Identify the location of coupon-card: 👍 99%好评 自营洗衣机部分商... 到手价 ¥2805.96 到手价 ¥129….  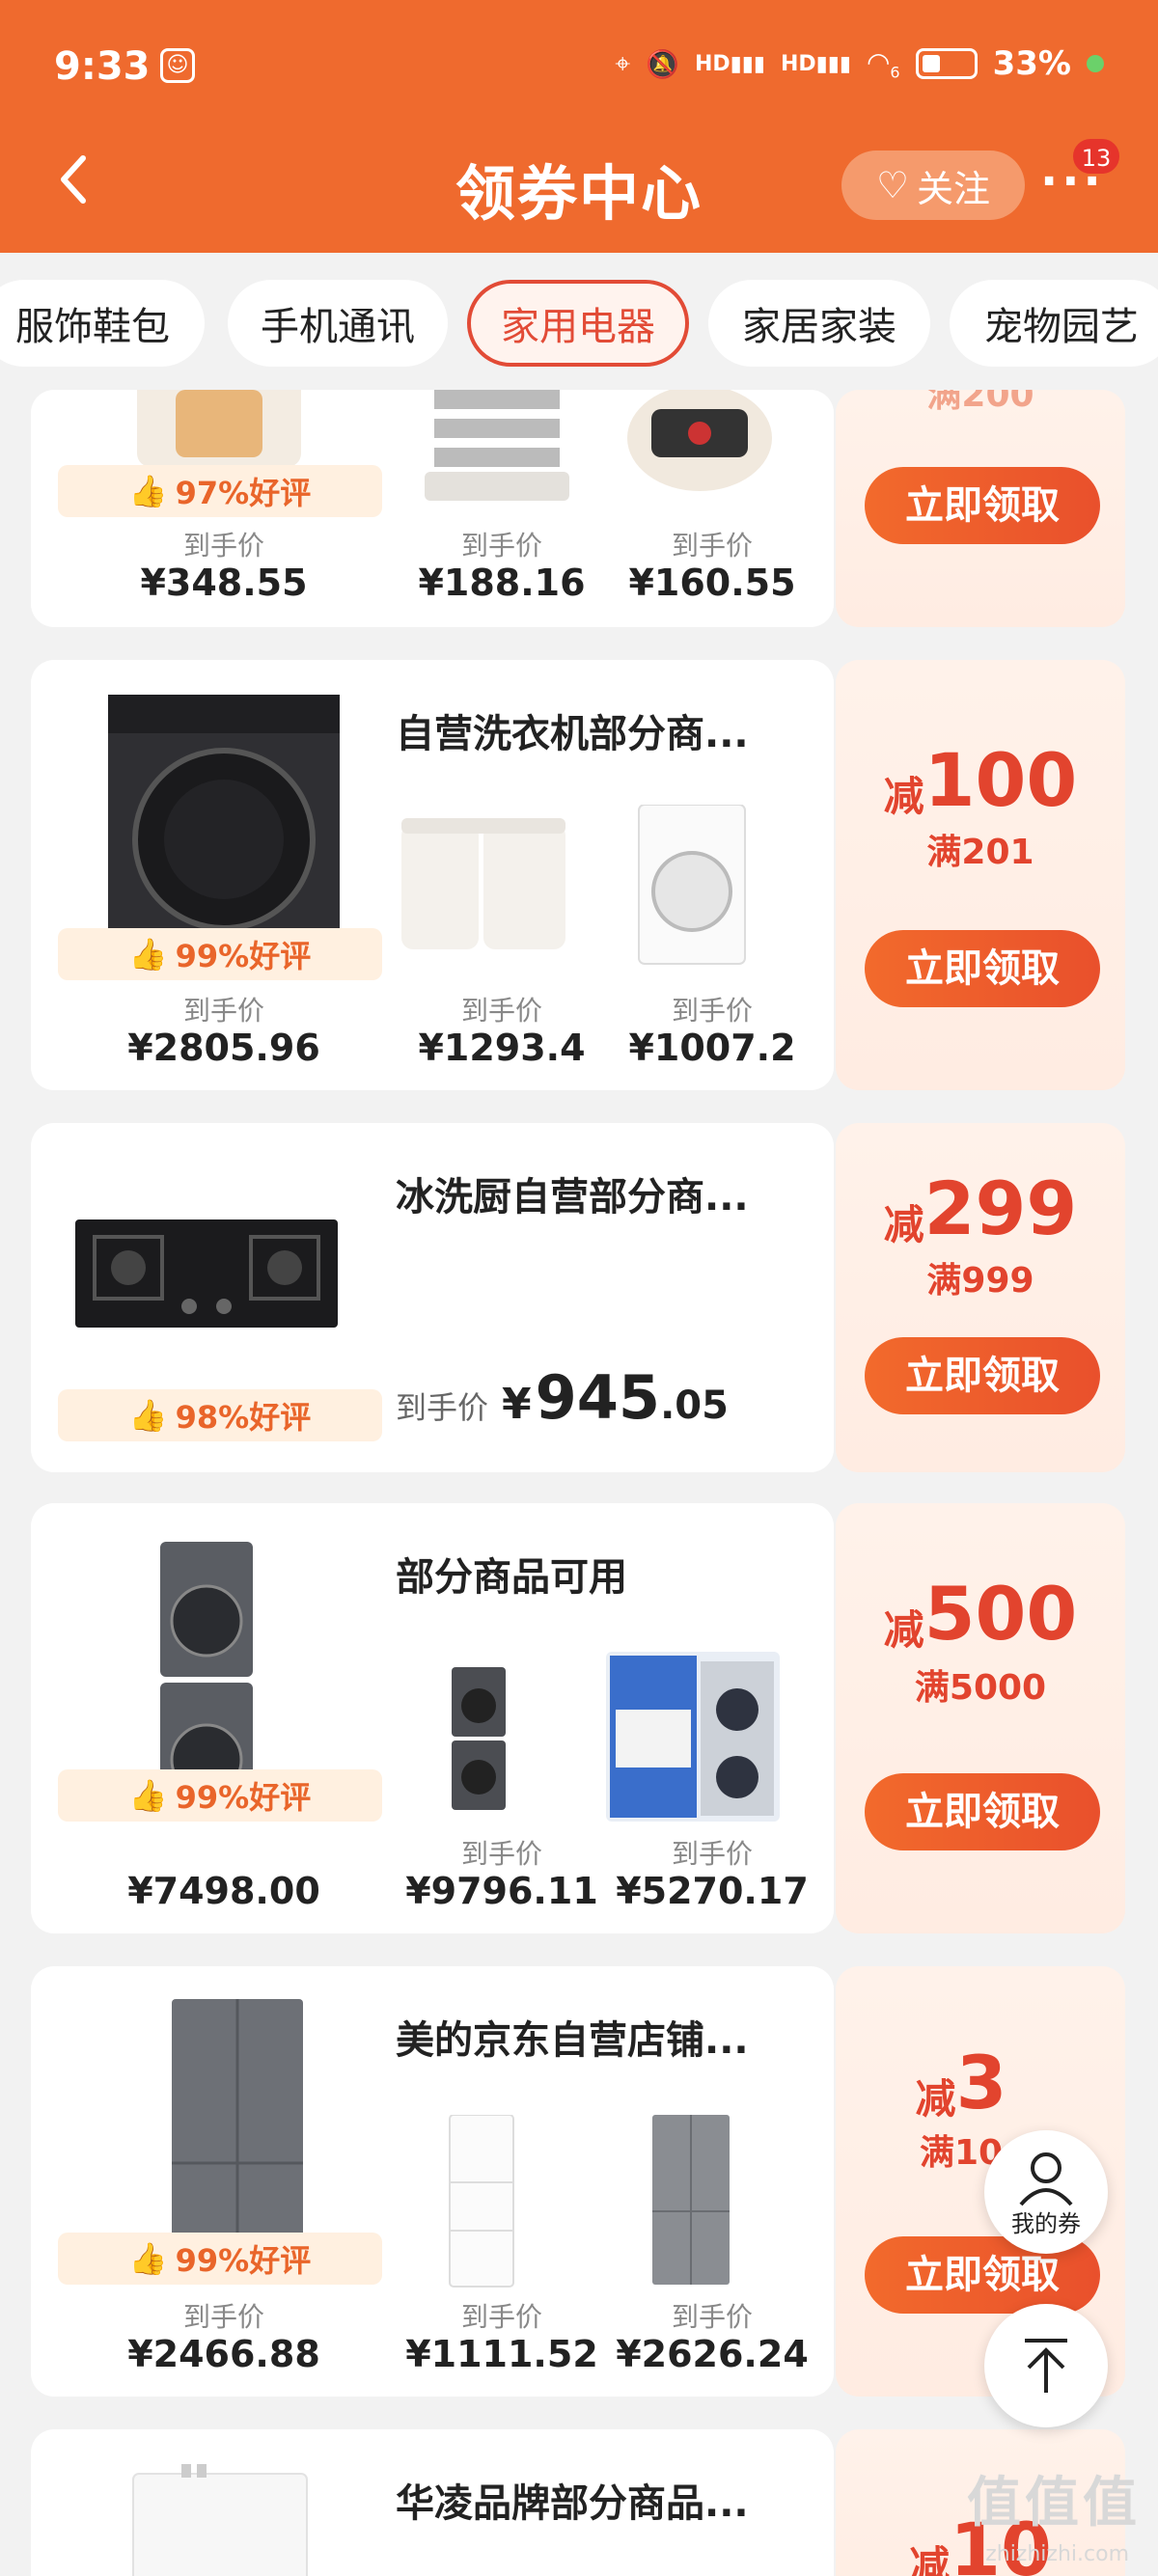
(432, 875).